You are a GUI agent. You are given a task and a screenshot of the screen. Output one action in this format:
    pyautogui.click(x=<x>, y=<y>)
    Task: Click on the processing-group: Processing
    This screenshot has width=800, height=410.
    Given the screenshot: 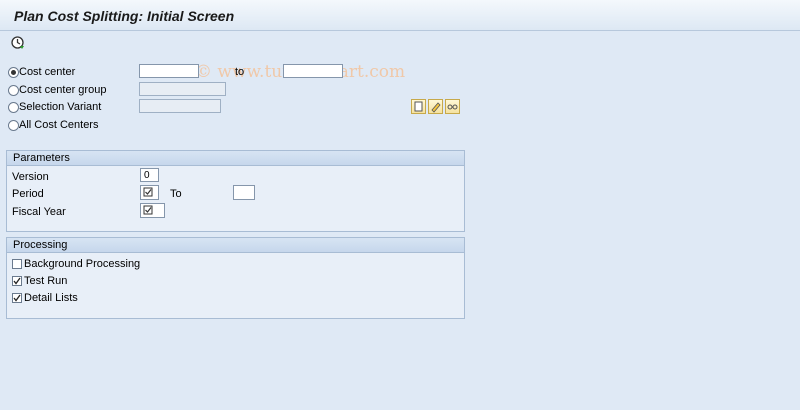 What is the action you would take?
    pyautogui.click(x=235, y=278)
    